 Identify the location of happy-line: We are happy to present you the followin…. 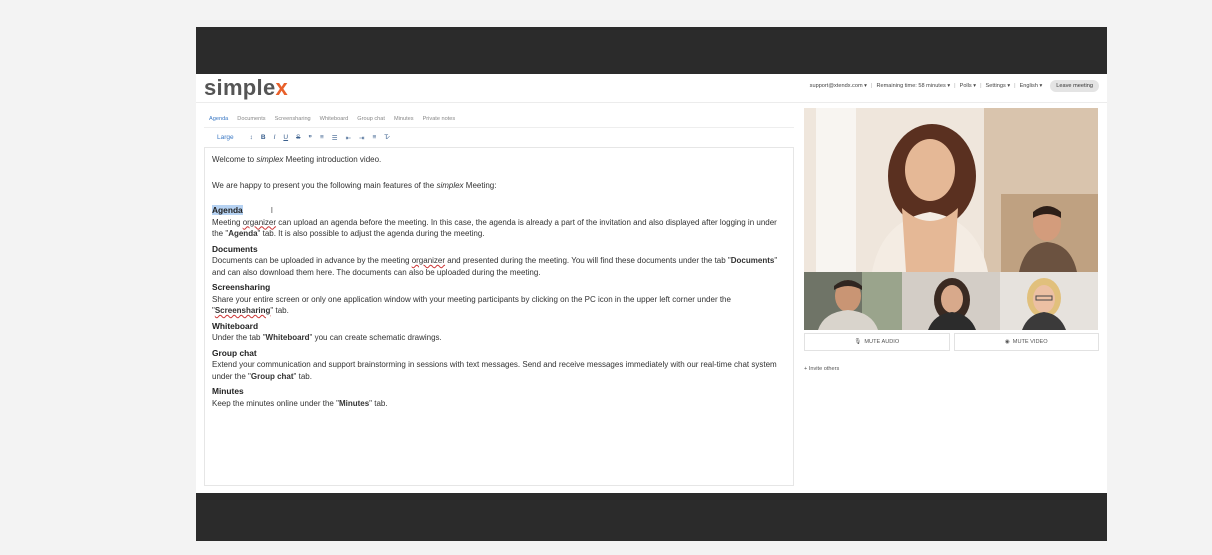
(354, 185).